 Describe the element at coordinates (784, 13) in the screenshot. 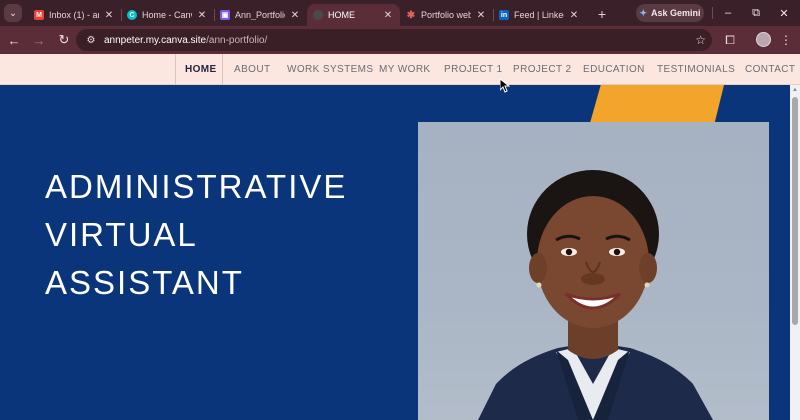

I see `close-window-button: ✕` at that location.